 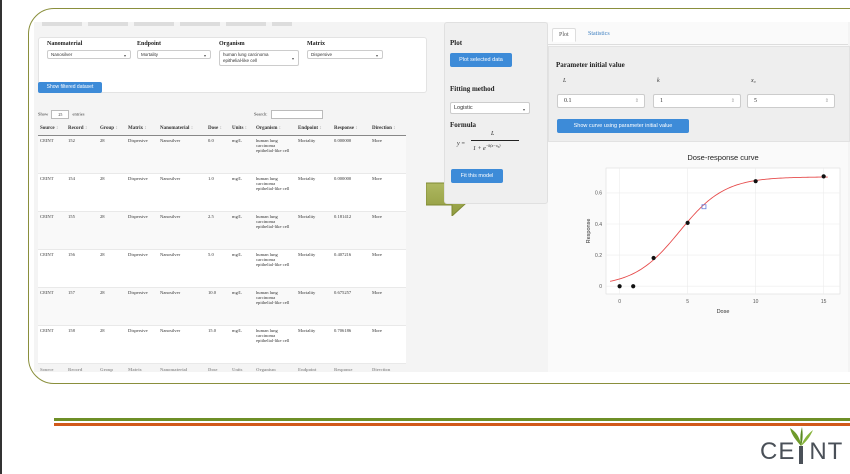 I want to click on column-header: Organism ↕, so click(x=275, y=128).